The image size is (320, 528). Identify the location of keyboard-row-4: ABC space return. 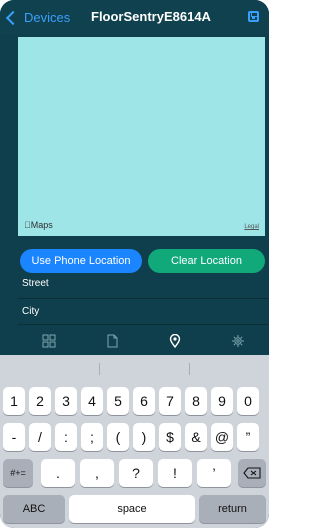
(134, 509).